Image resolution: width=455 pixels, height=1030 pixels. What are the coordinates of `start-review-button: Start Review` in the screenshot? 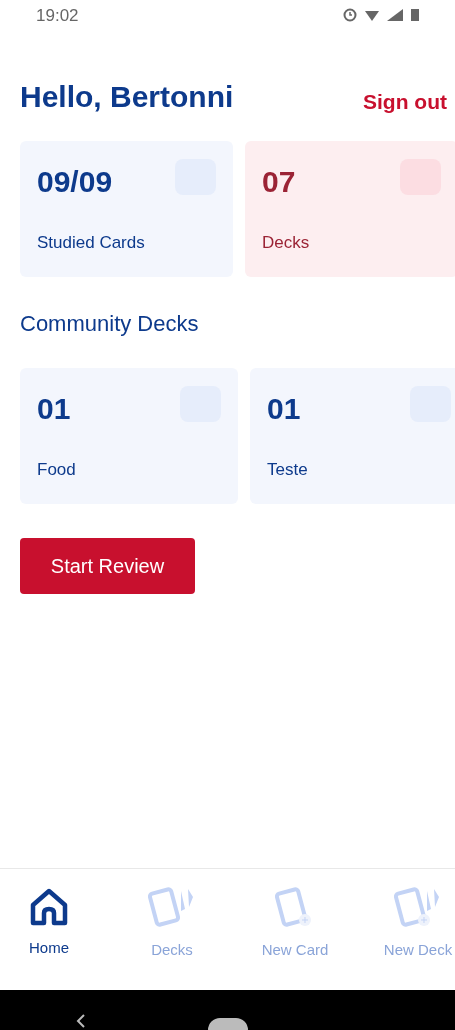 It's located at (107, 566).